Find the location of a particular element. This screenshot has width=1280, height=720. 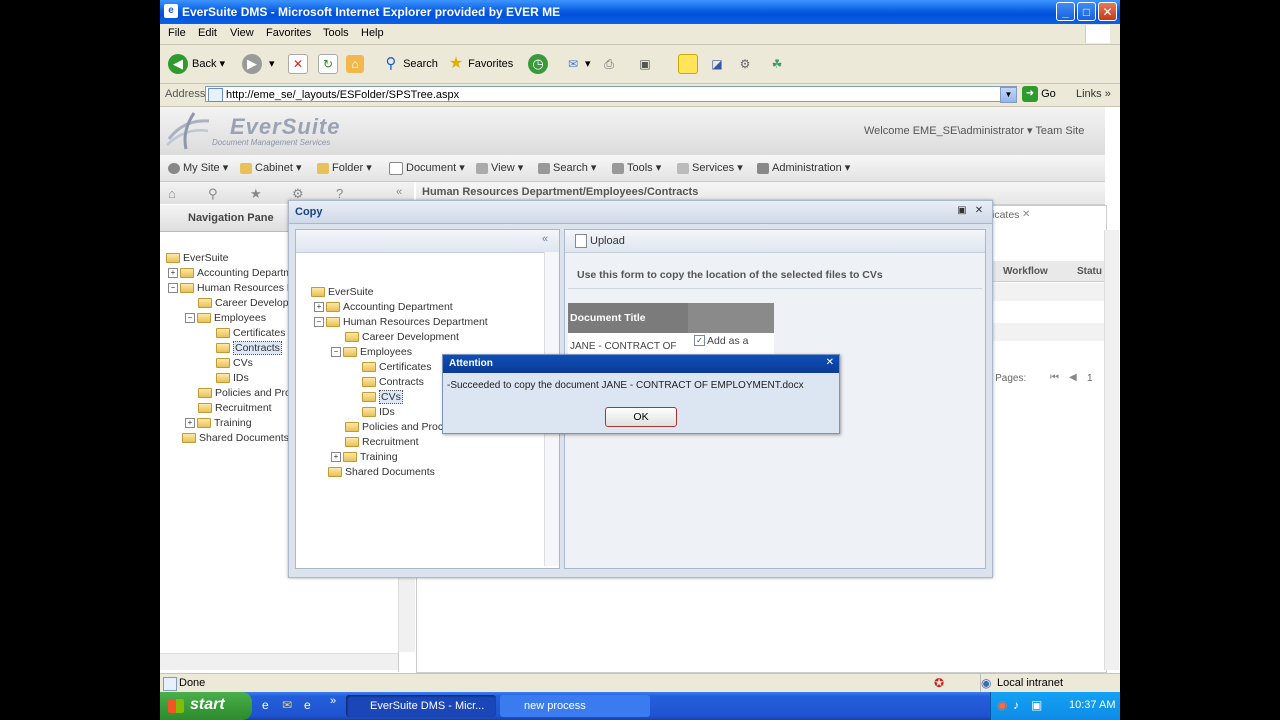

search-button: ⚲ Search is located at coordinates (410, 64).